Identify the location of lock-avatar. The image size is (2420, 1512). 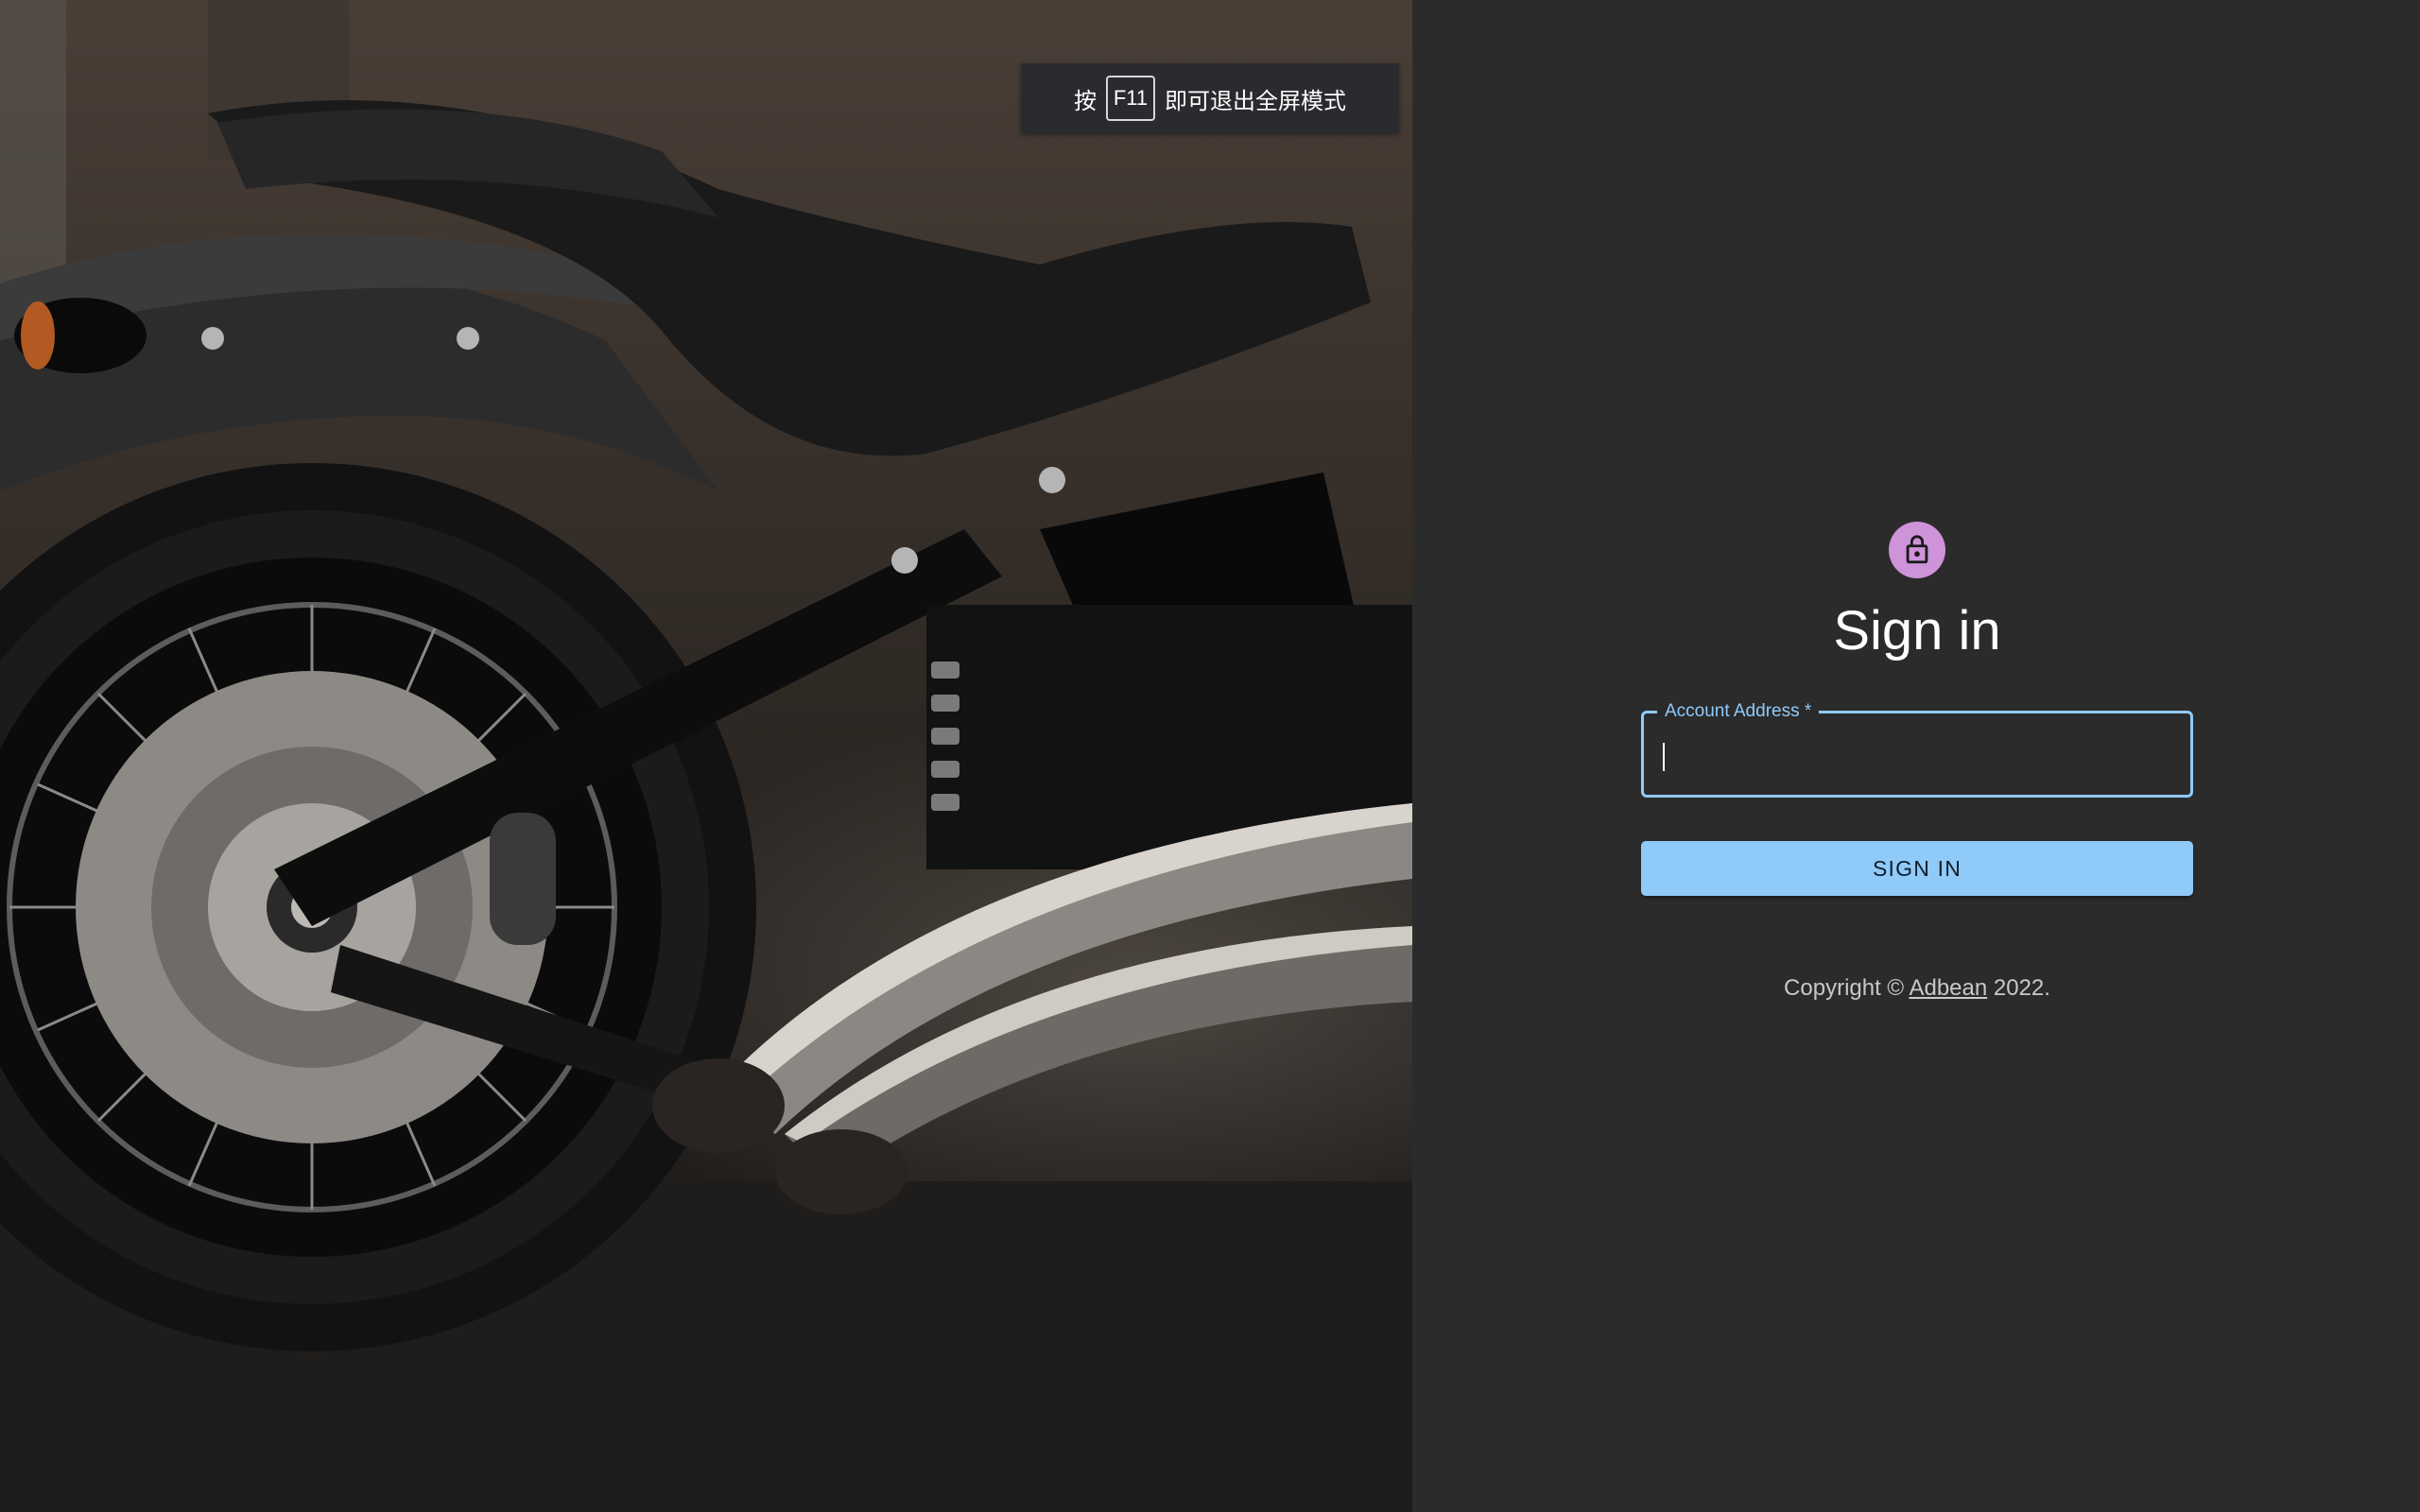
(1917, 550).